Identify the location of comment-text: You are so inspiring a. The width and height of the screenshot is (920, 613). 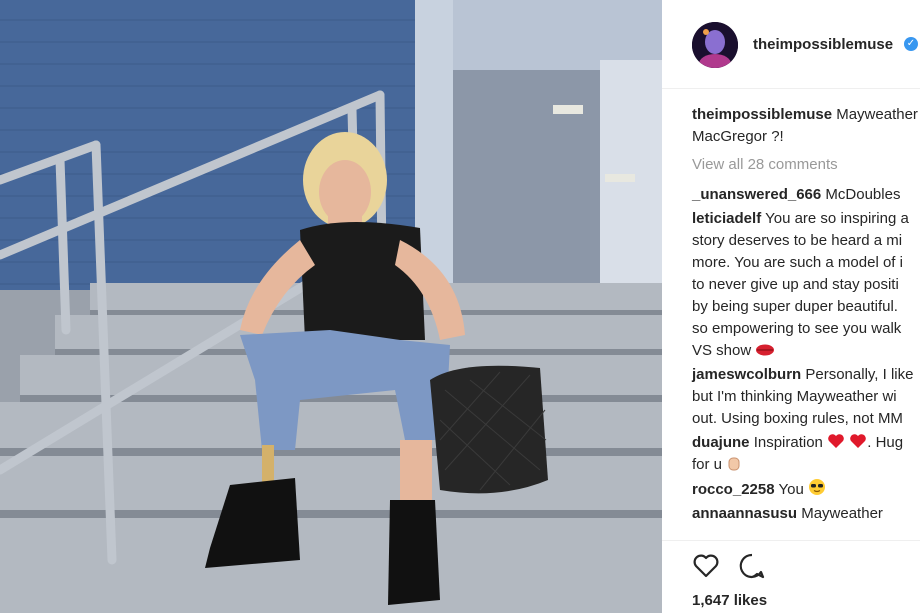
(837, 218).